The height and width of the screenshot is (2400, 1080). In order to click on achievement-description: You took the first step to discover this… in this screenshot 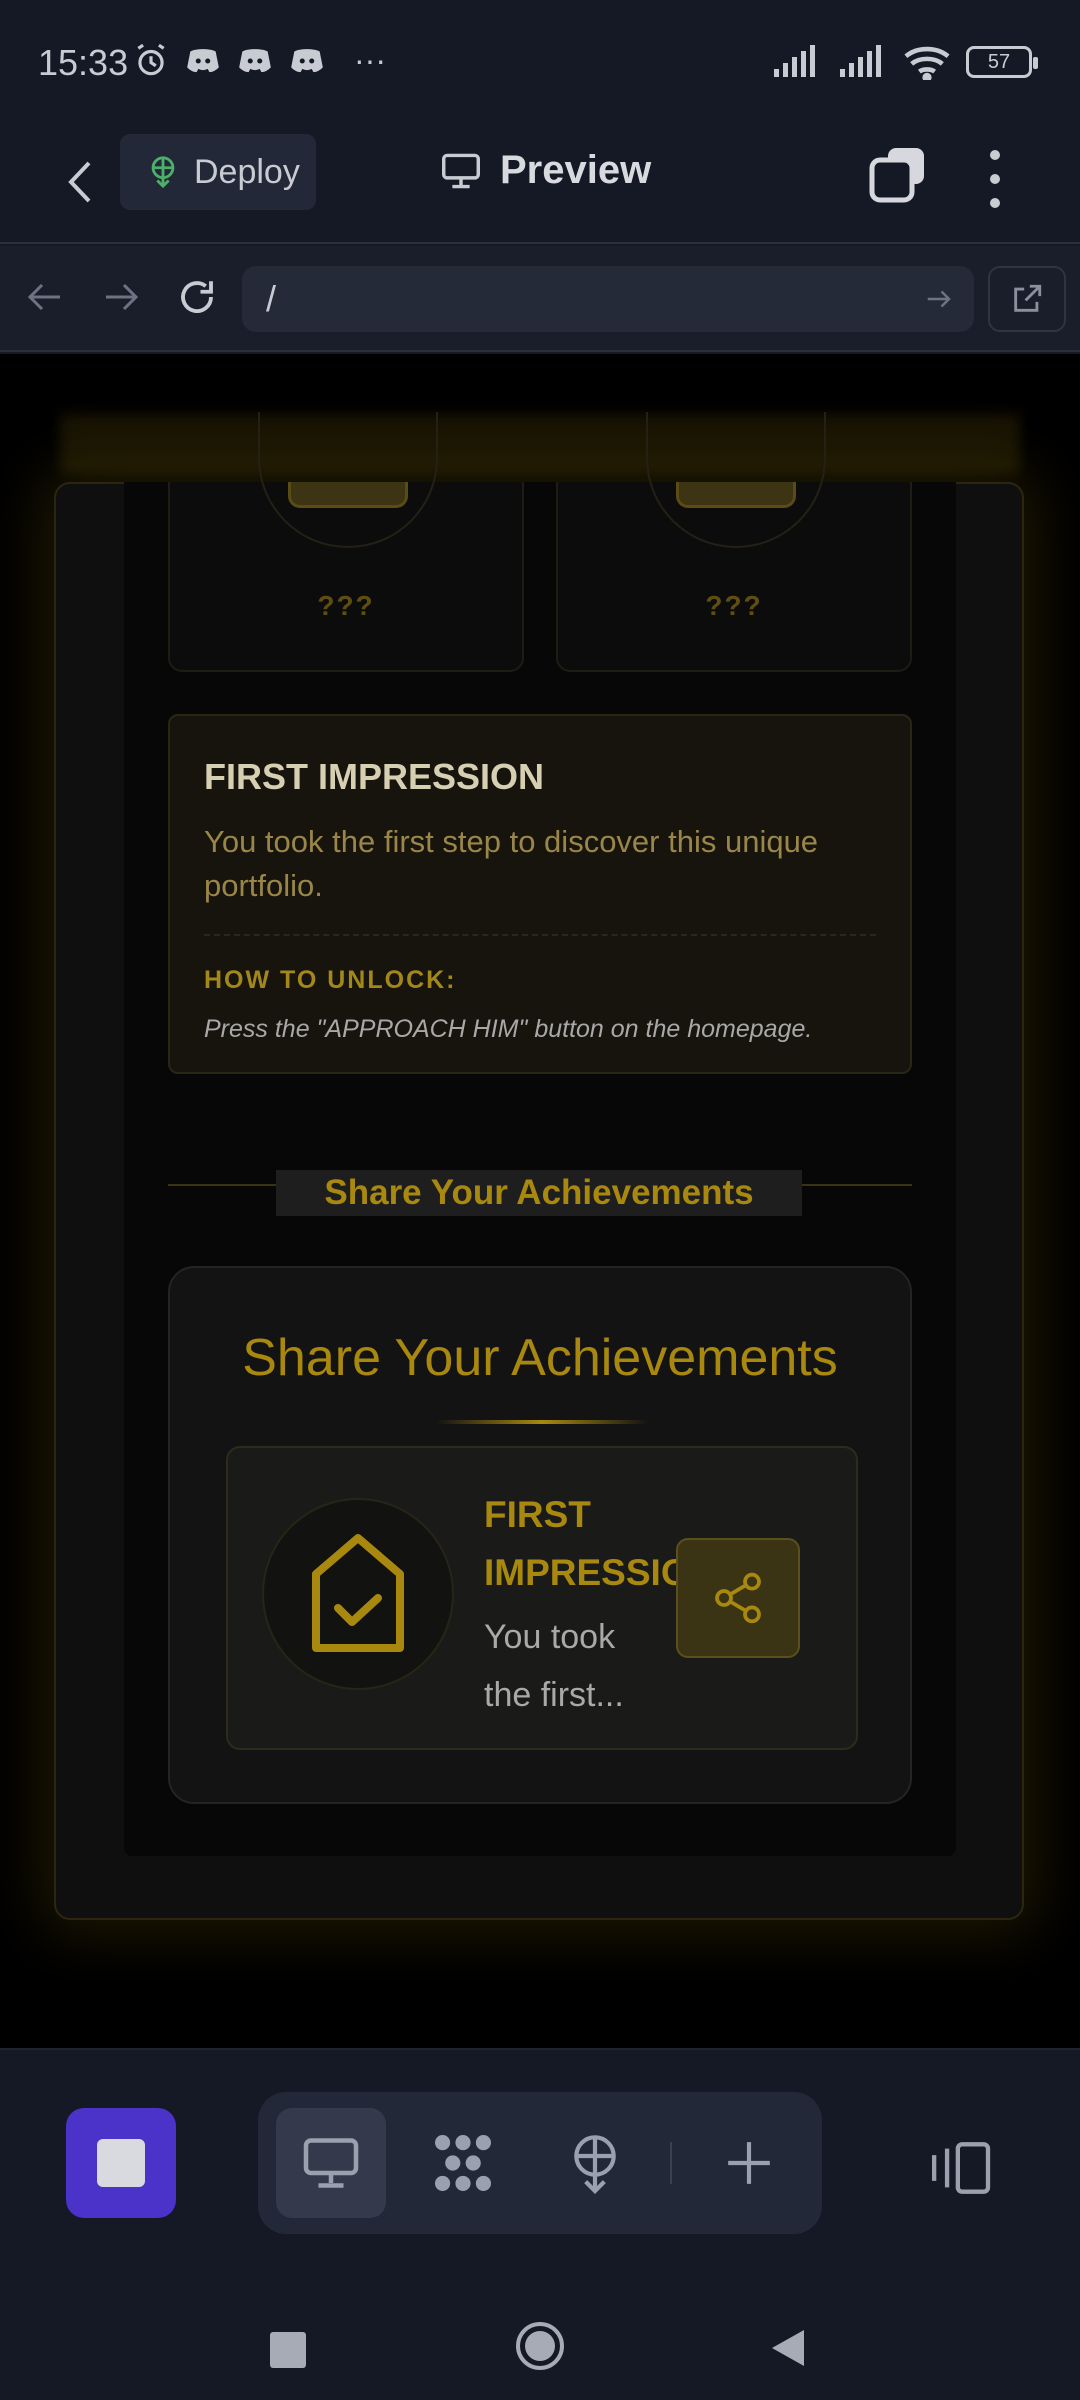, I will do `click(511, 863)`.